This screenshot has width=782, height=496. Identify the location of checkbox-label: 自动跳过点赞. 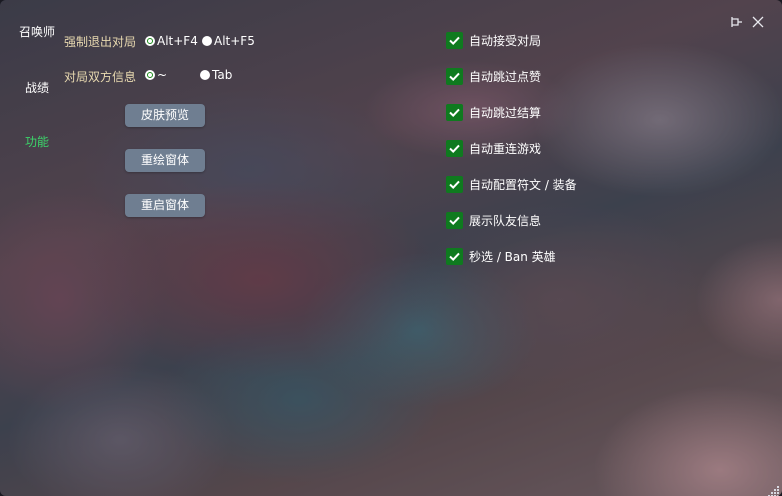
(505, 77).